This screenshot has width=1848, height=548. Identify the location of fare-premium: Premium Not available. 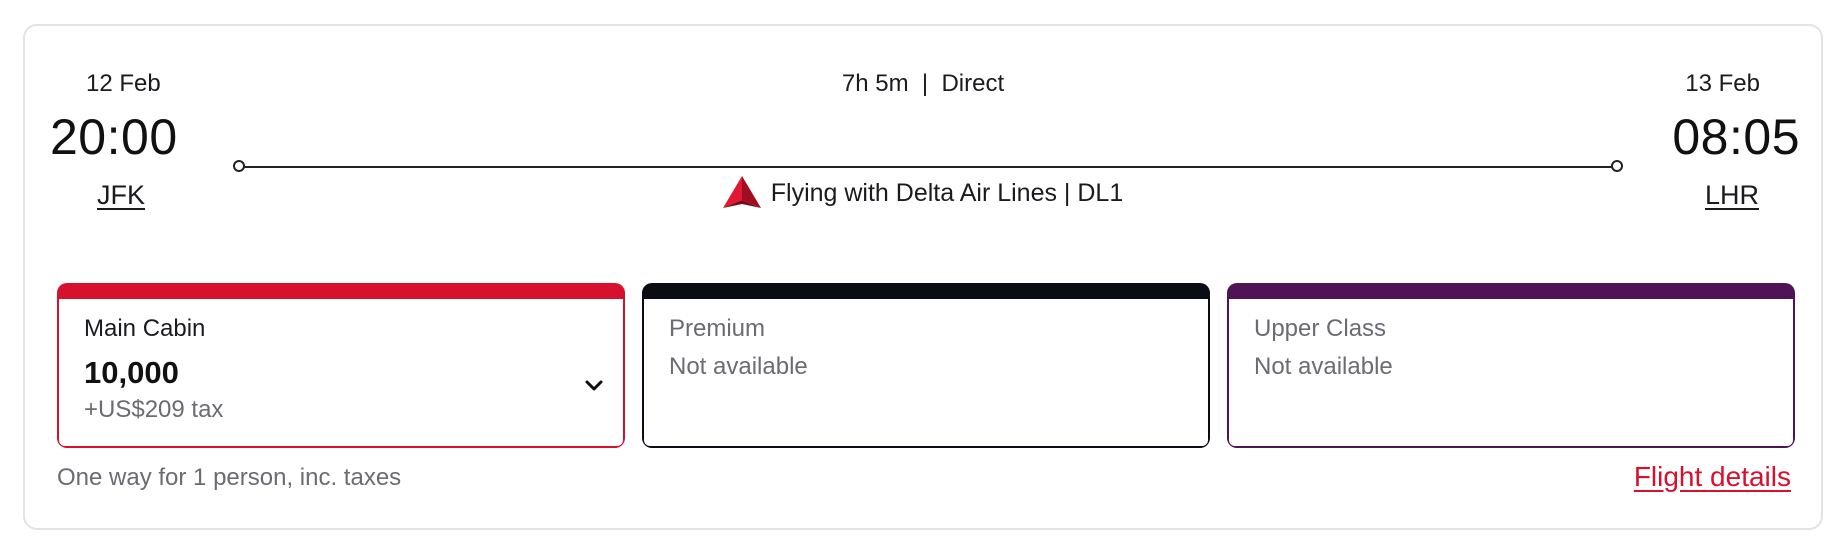
(926, 365).